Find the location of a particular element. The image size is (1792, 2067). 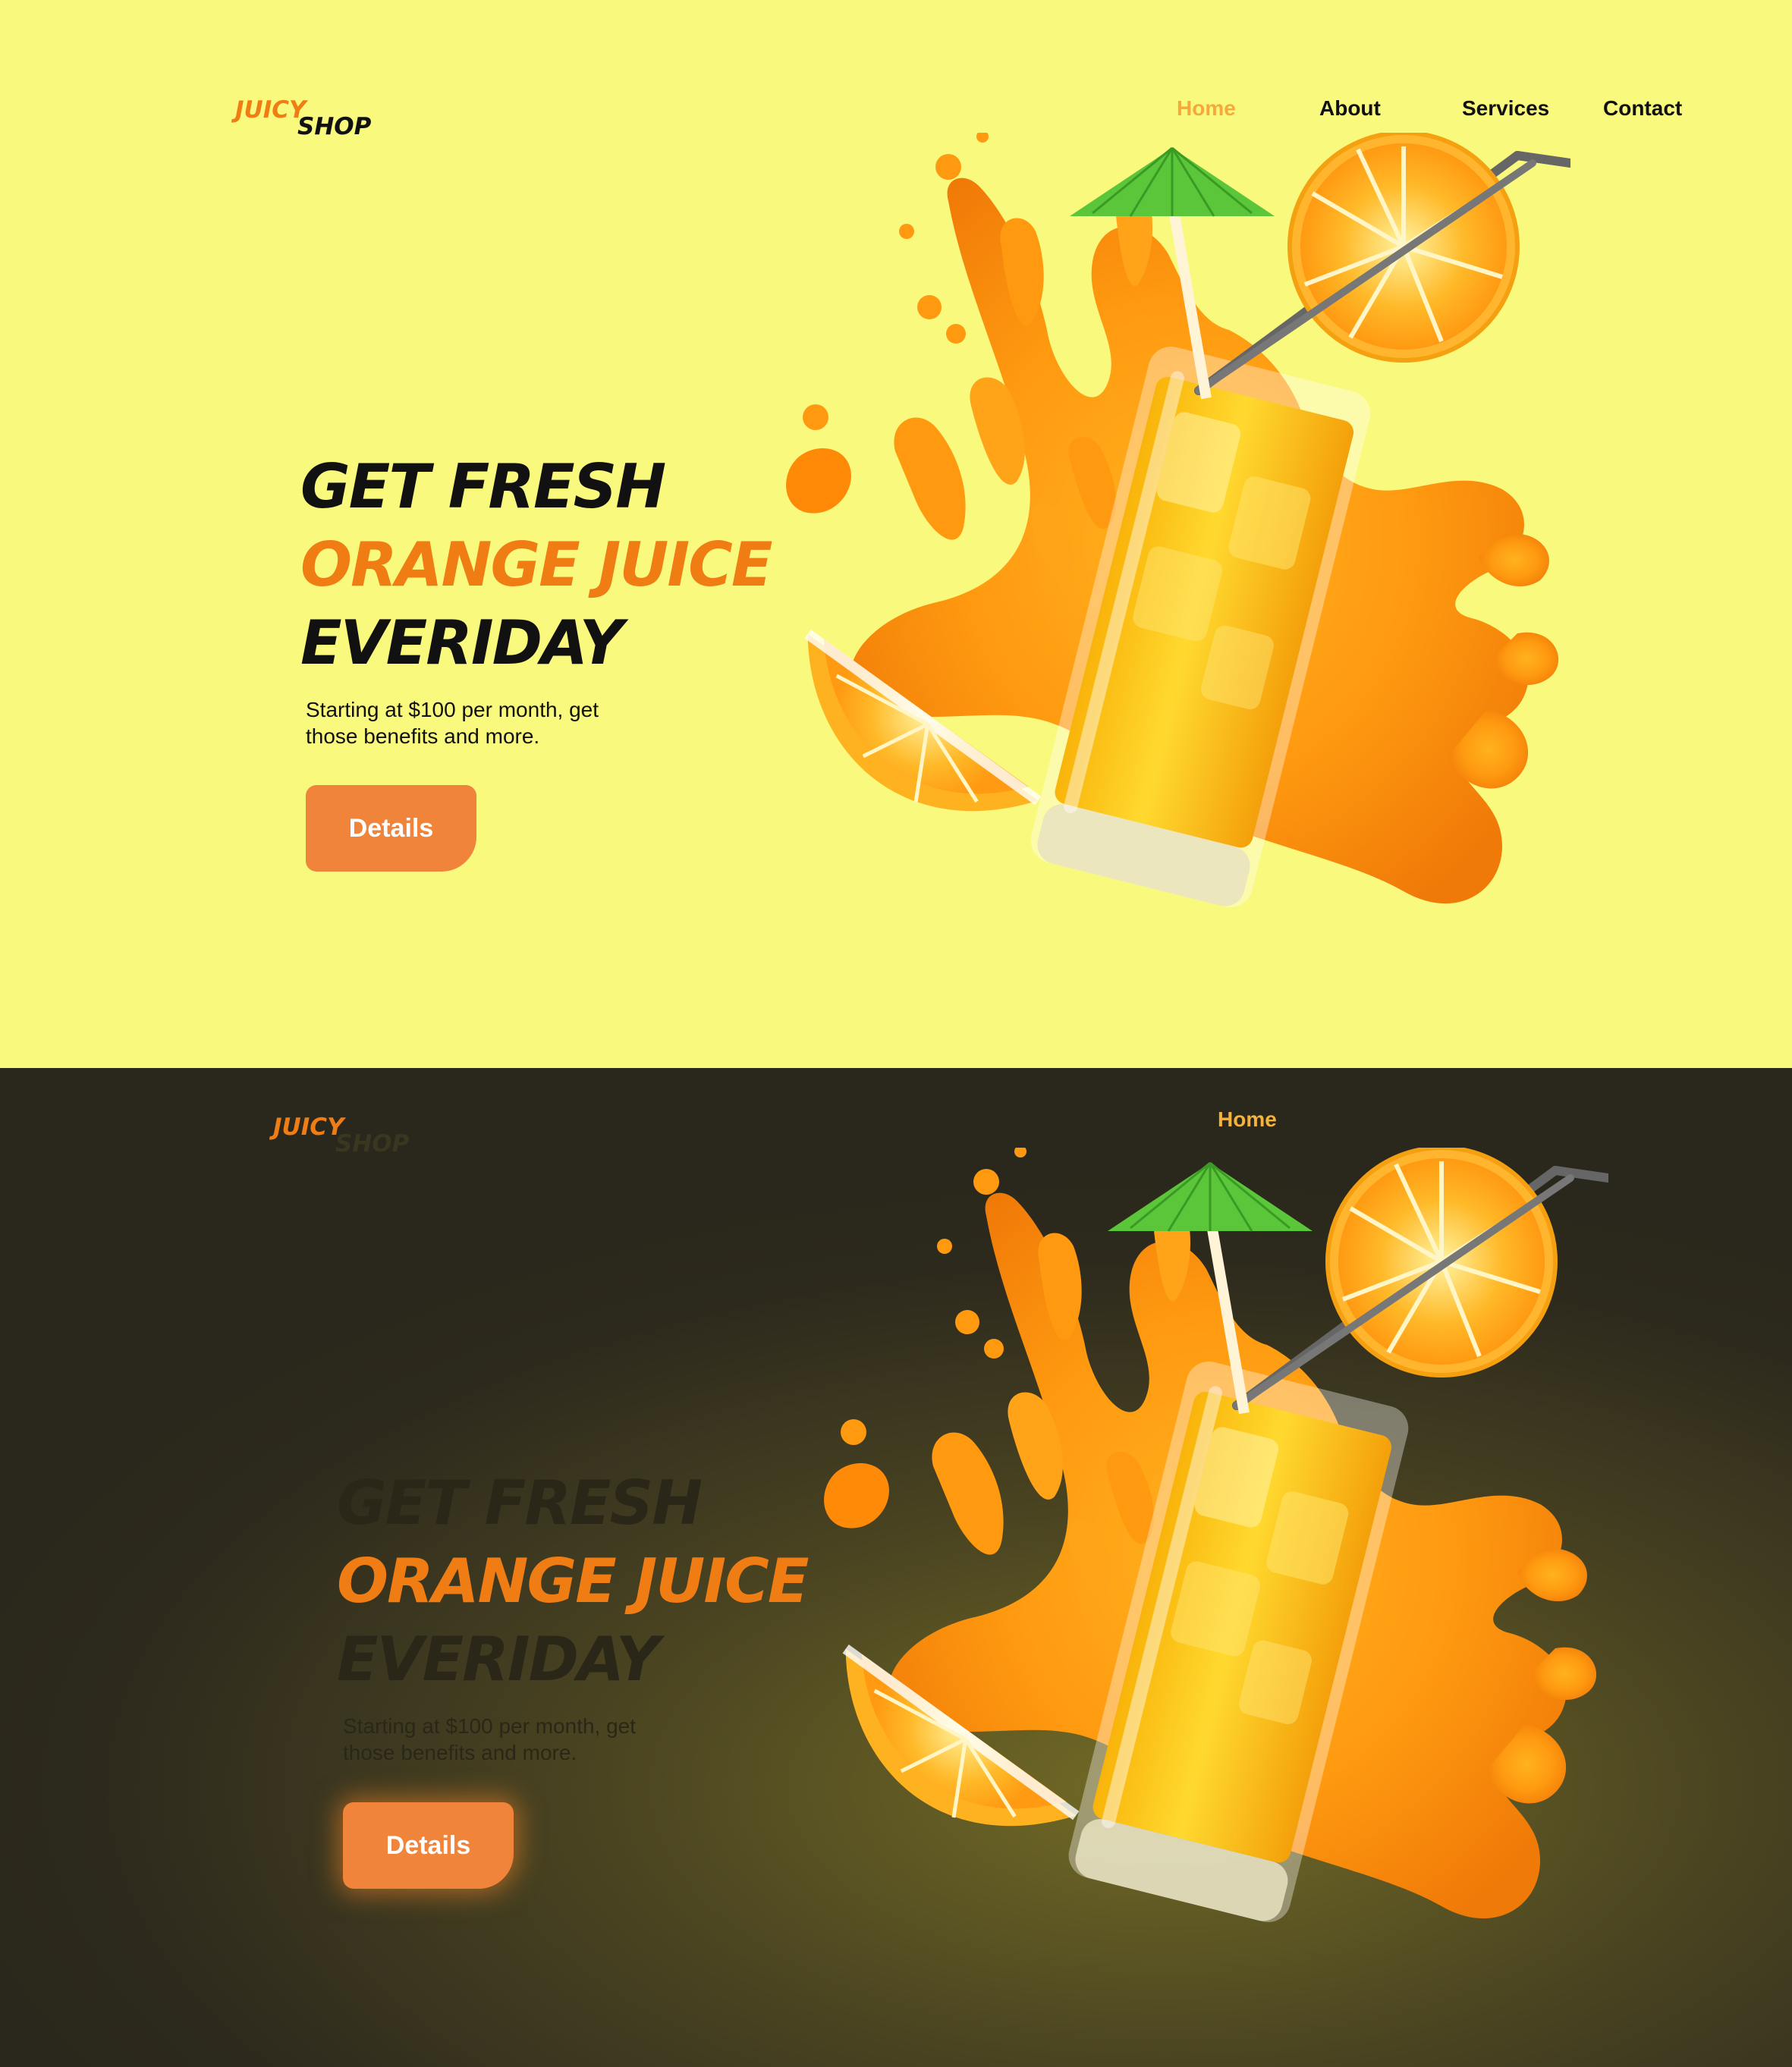

nav-about: About is located at coordinates (1350, 108).